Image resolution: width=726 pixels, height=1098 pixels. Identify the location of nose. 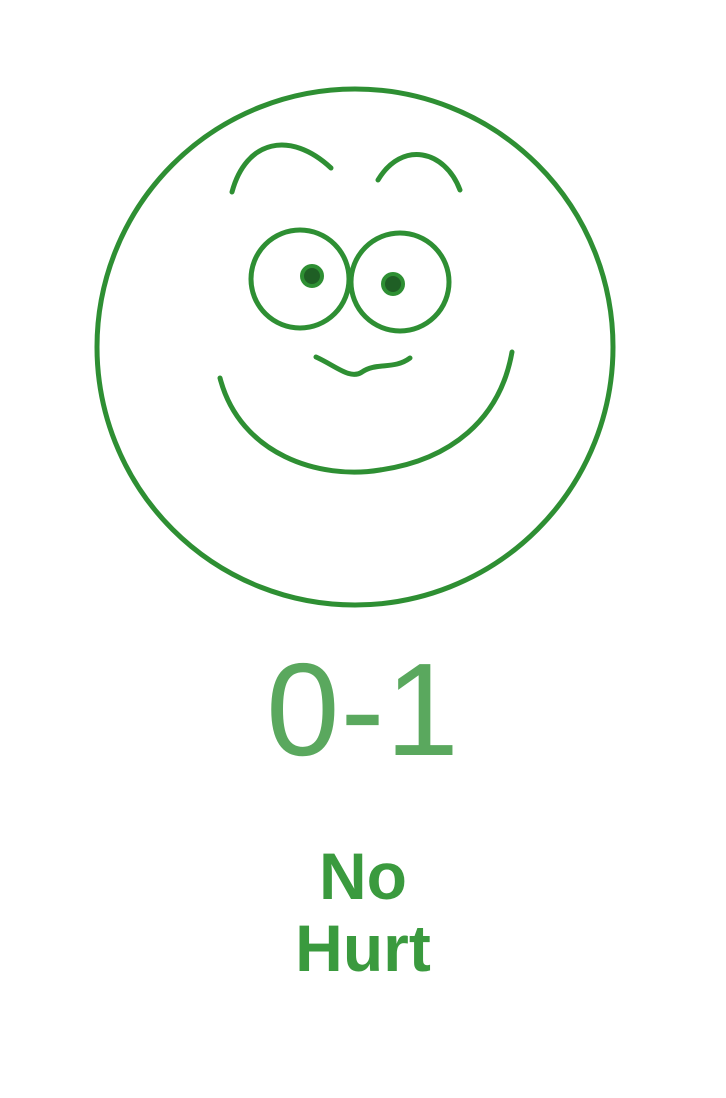
(363, 365).